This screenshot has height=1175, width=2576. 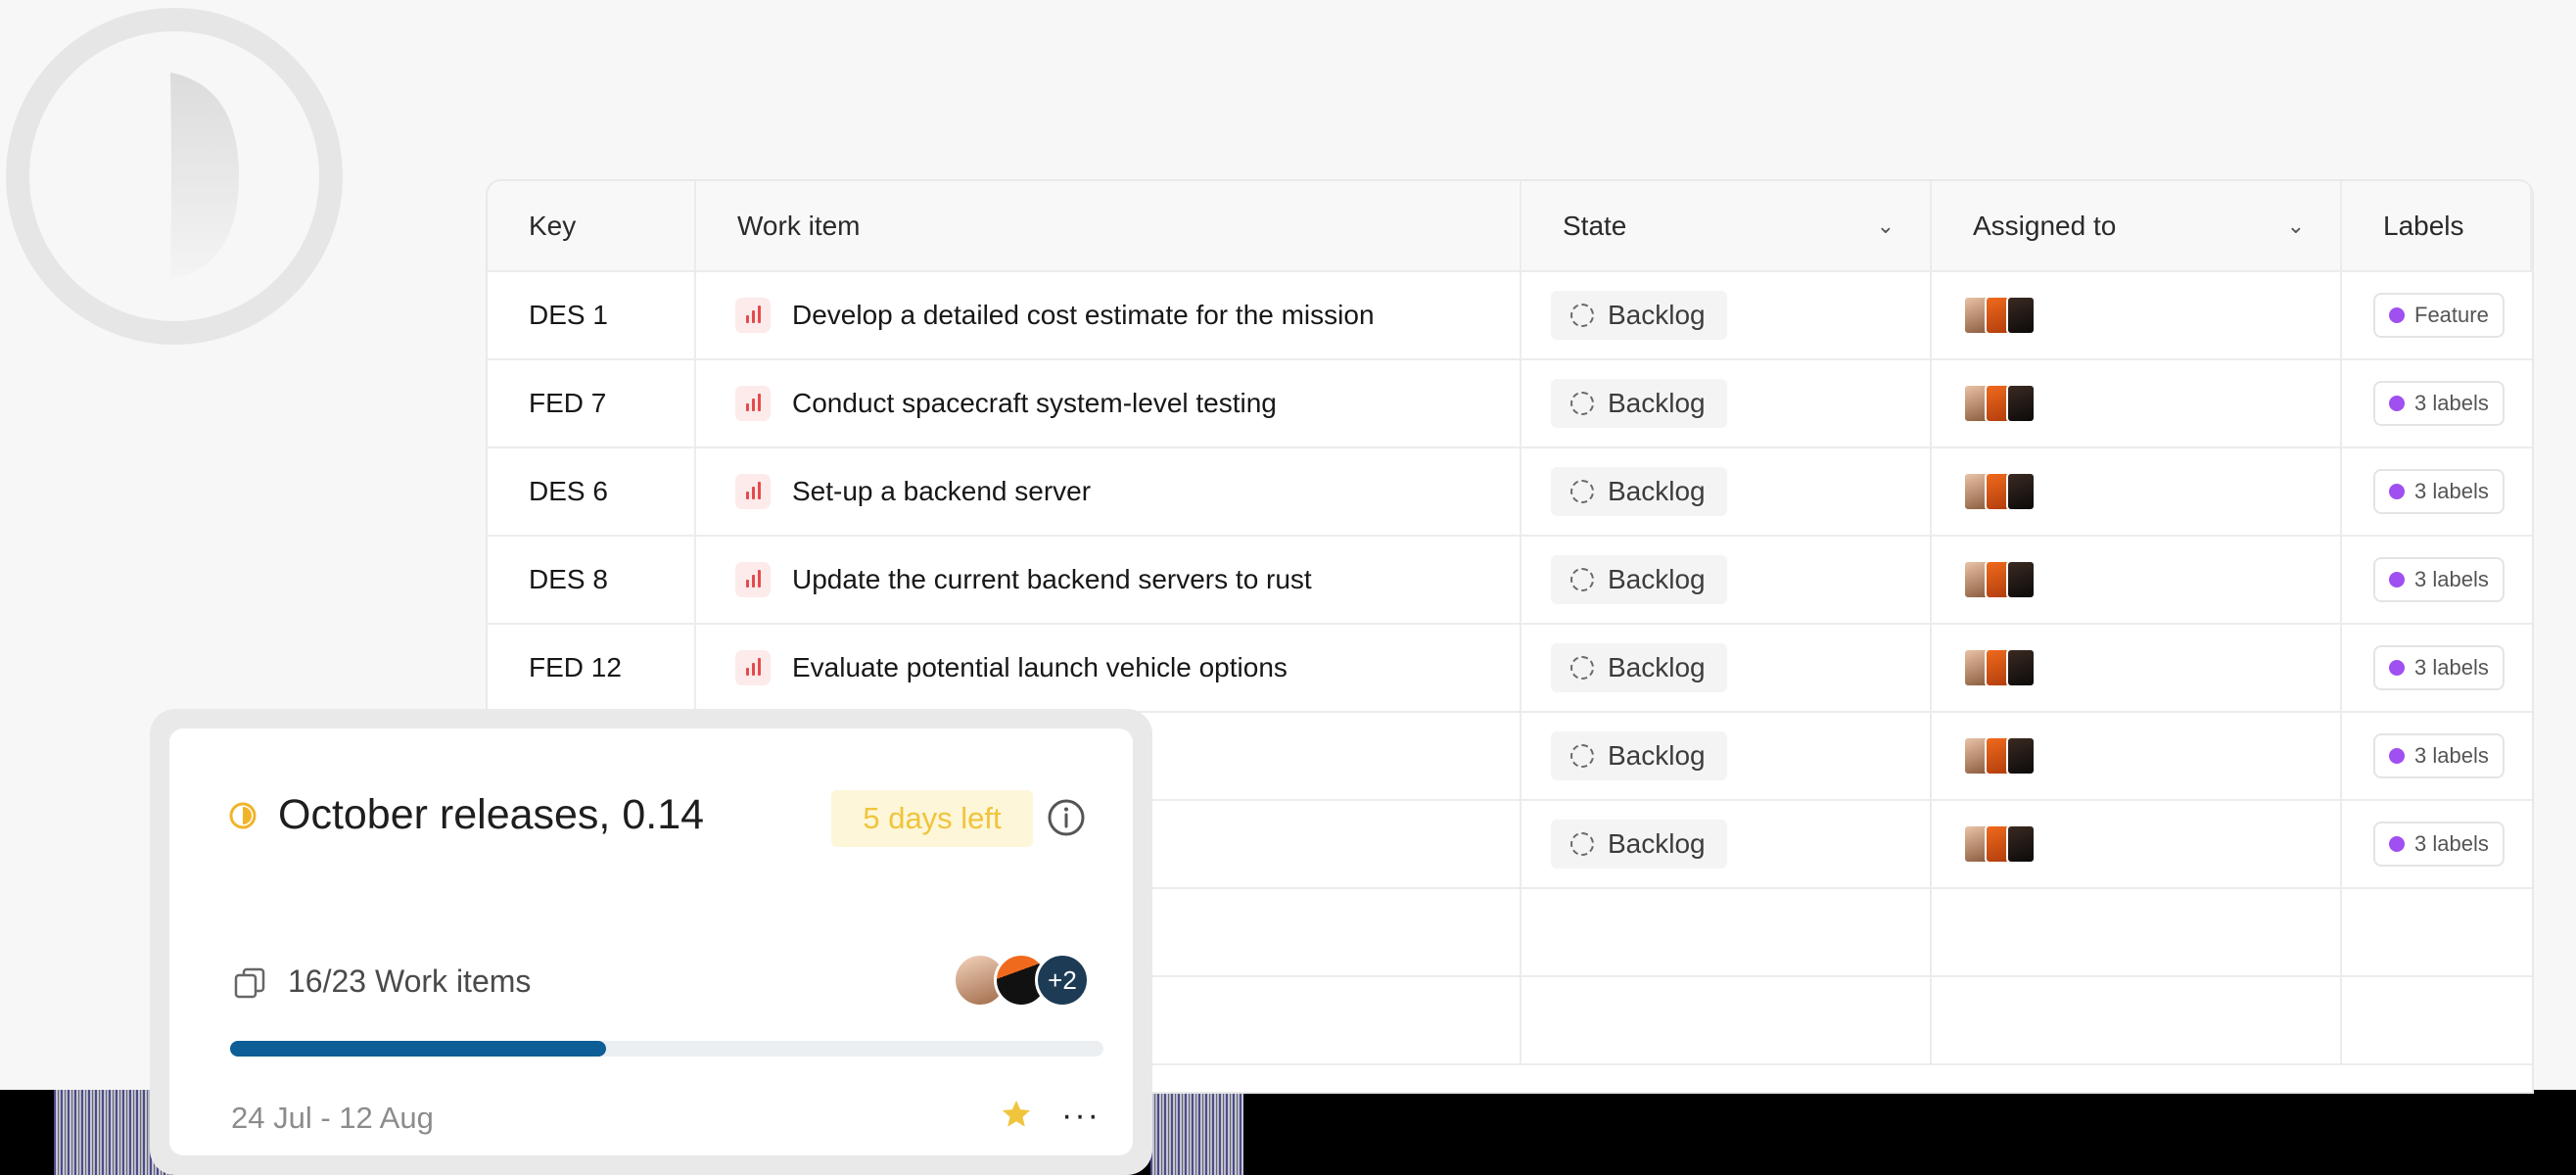 I want to click on column-header-labels: Labels, so click(x=2437, y=226).